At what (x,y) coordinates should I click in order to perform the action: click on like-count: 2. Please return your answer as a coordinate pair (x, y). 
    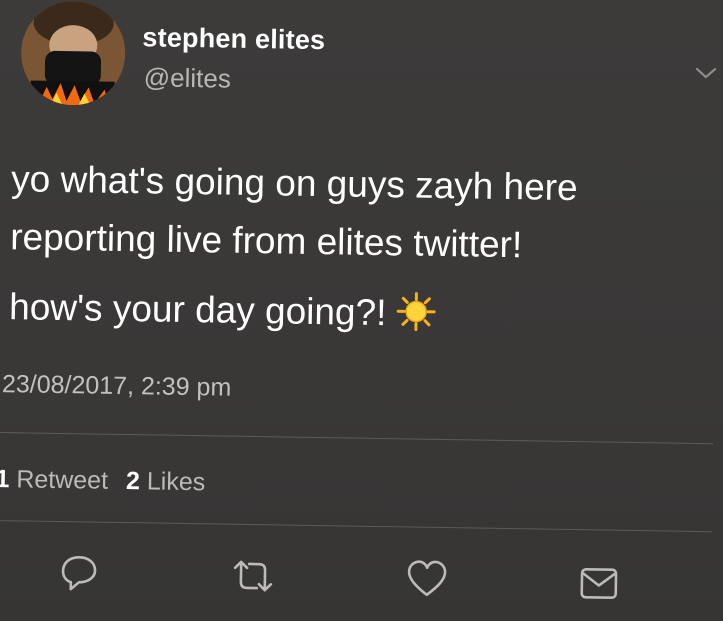
    Looking at the image, I should click on (133, 481).